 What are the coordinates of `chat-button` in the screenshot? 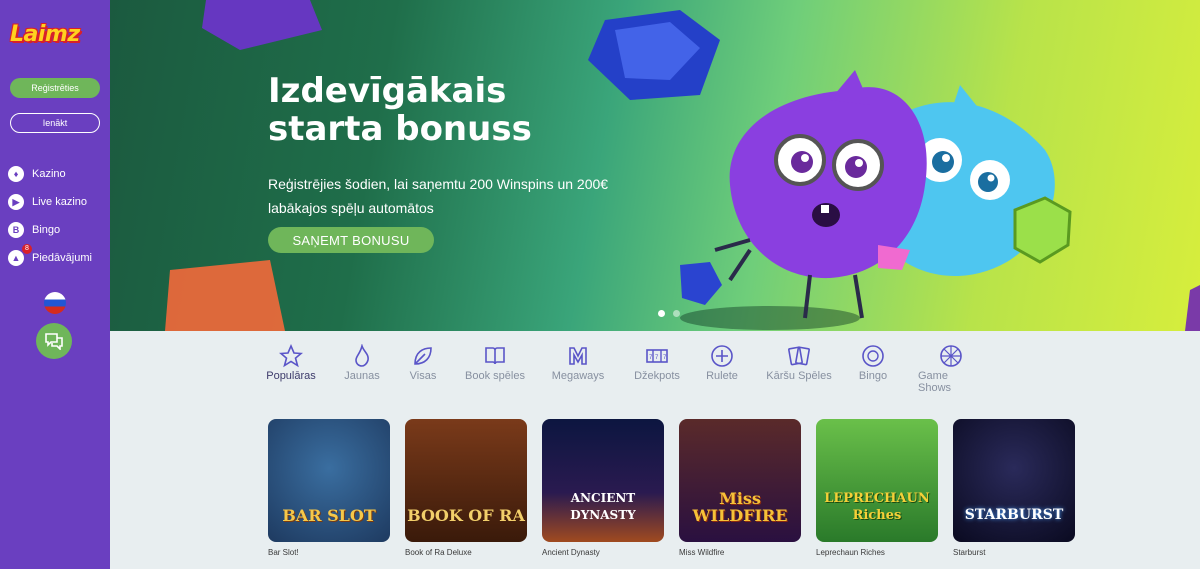 It's located at (54, 341).